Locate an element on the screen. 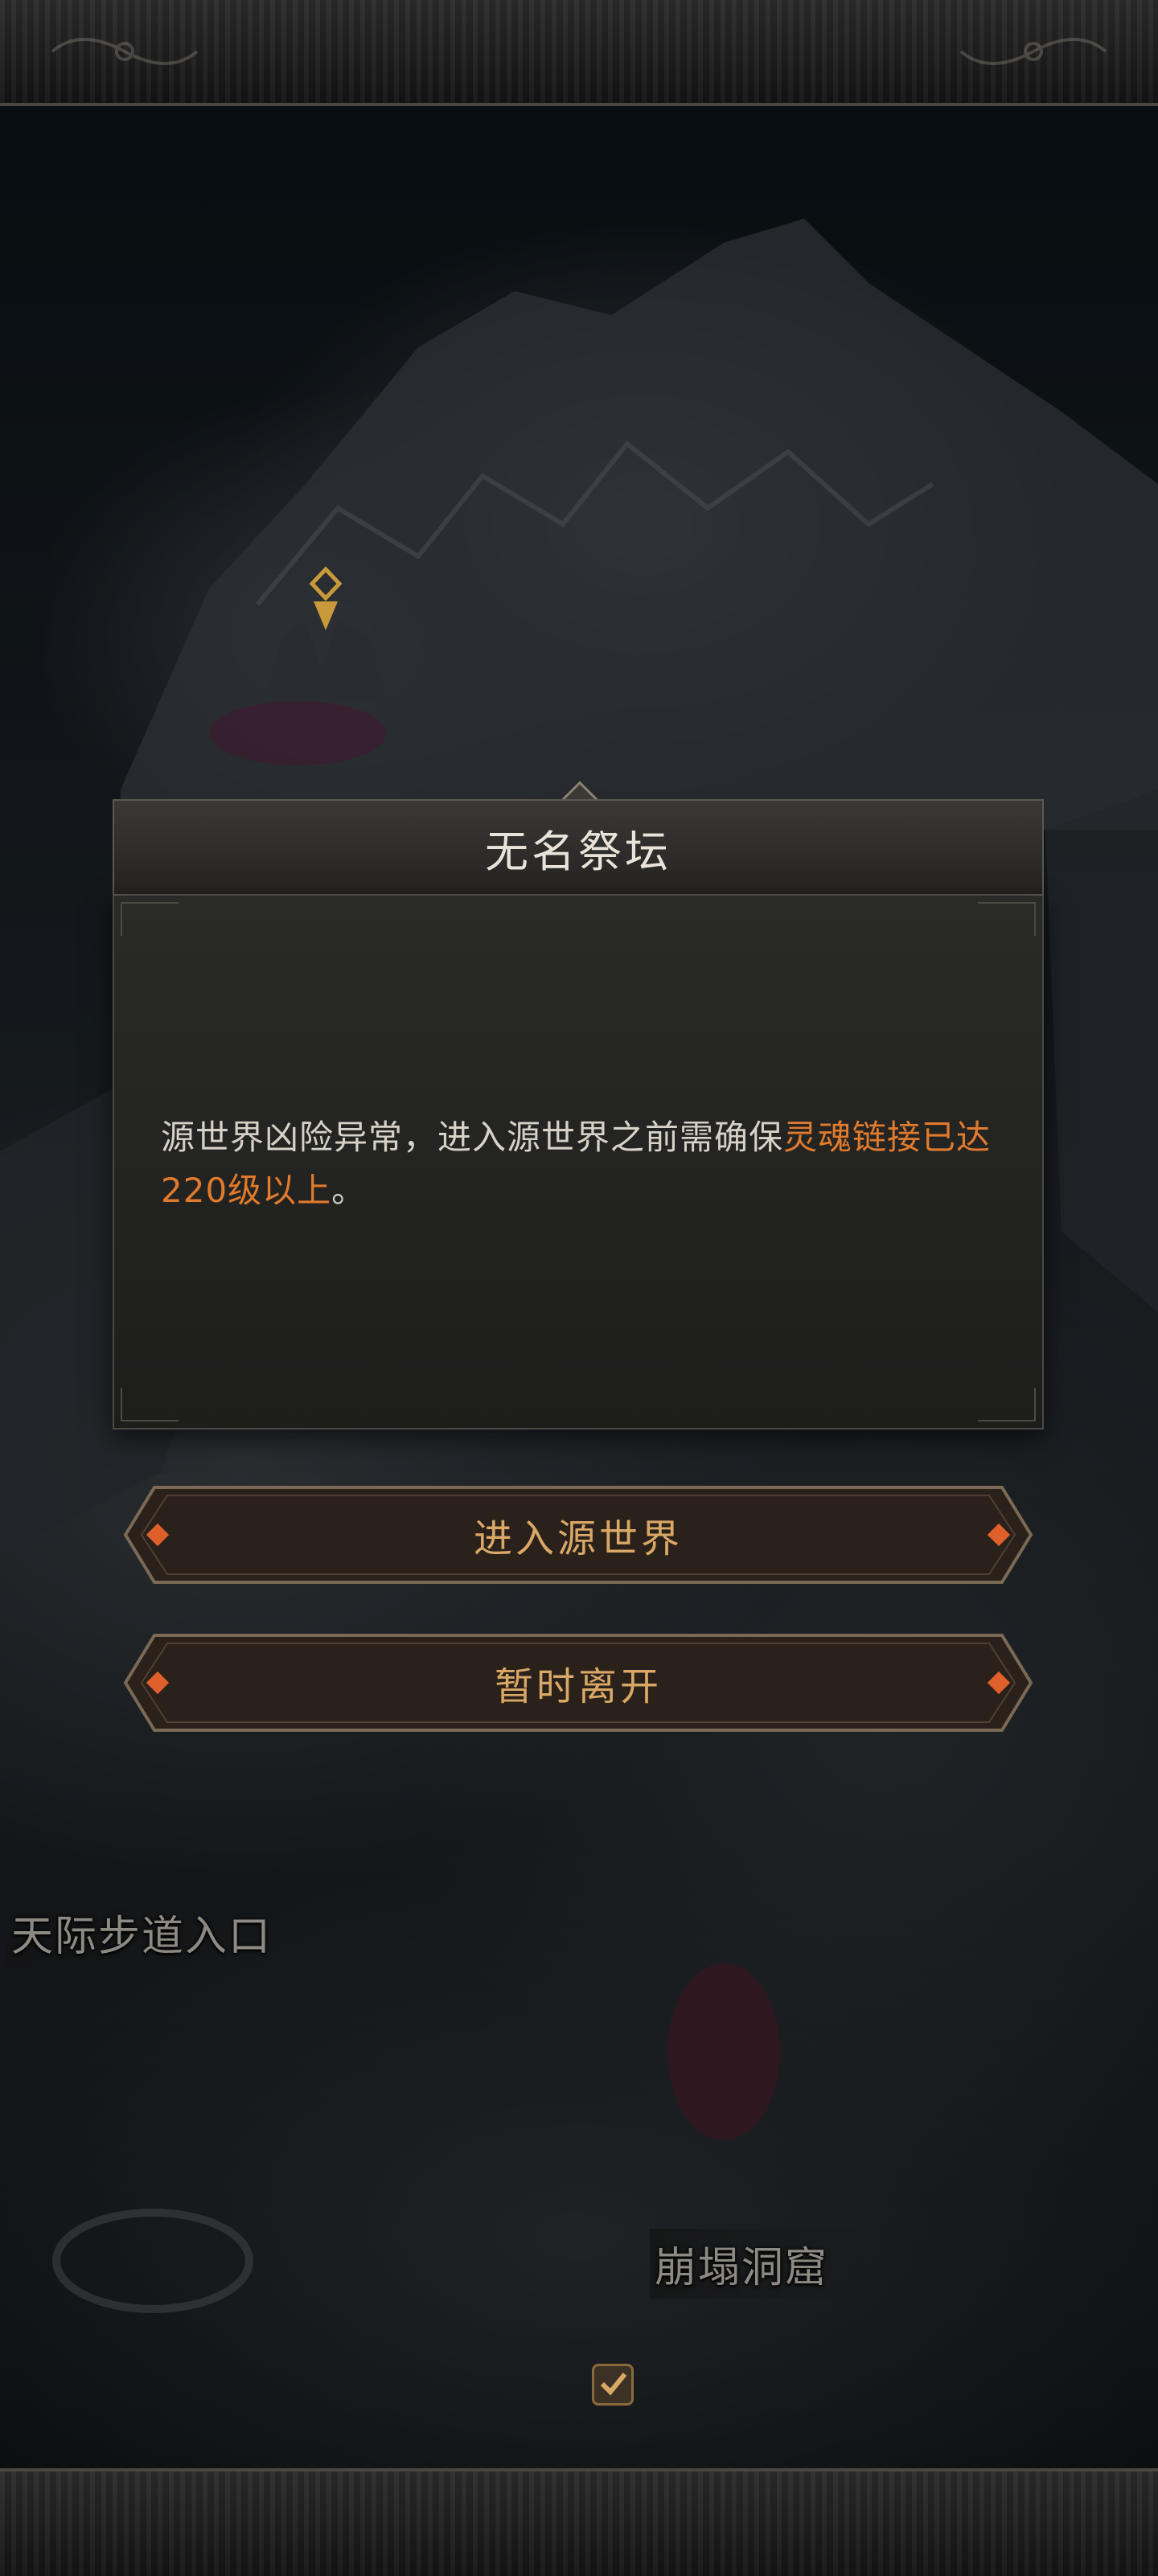  message-end: 。 is located at coordinates (349, 1191).